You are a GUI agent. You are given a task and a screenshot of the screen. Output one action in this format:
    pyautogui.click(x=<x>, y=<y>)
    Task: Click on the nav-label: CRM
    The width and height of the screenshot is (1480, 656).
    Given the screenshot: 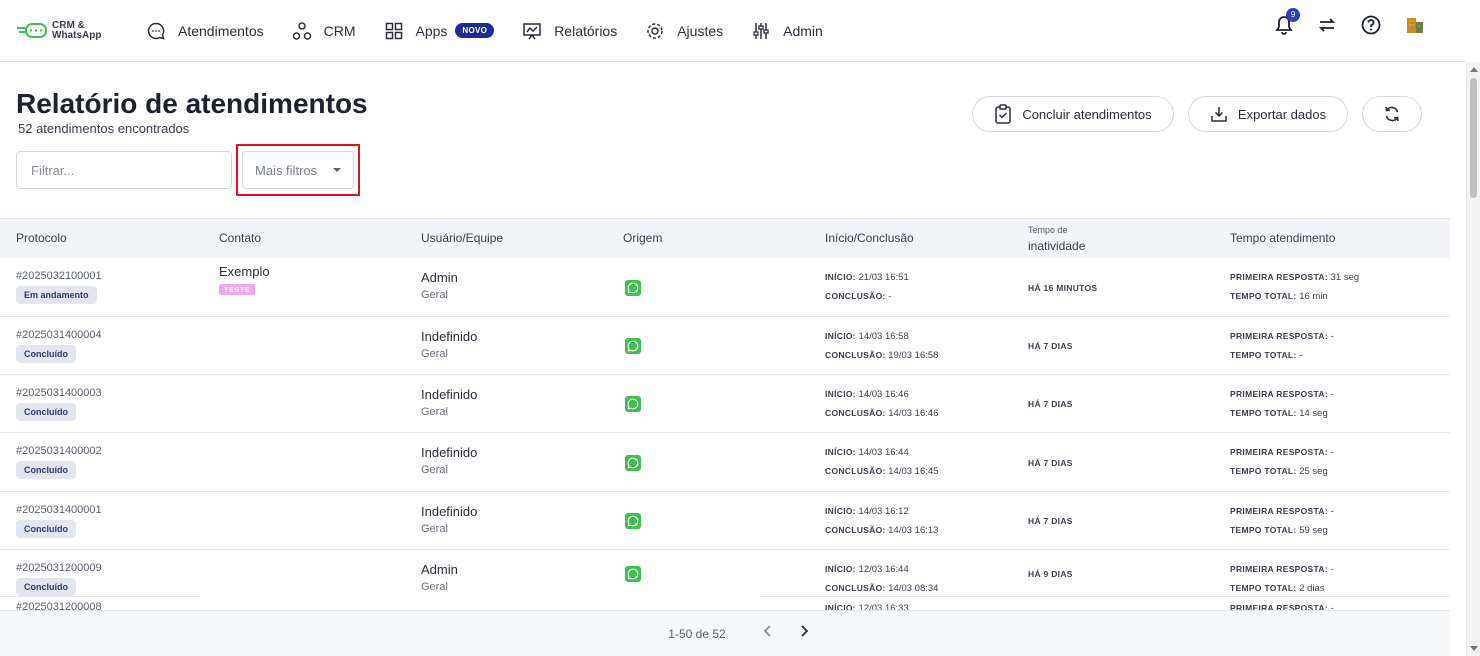 What is the action you would take?
    pyautogui.click(x=339, y=30)
    